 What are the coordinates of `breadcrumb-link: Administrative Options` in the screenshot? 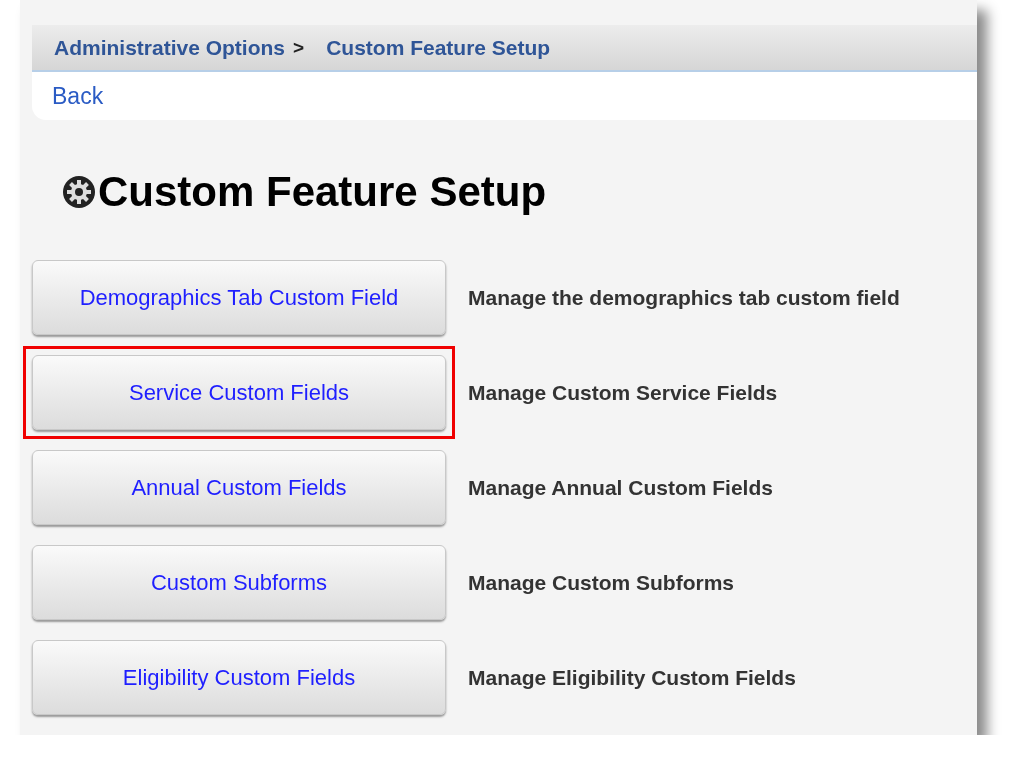 It's located at (170, 47).